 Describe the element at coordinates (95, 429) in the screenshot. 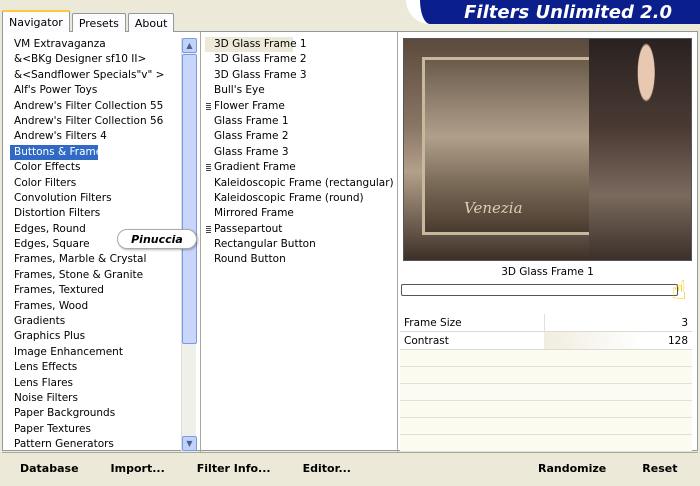

I see `category-item: Paper Textures` at that location.